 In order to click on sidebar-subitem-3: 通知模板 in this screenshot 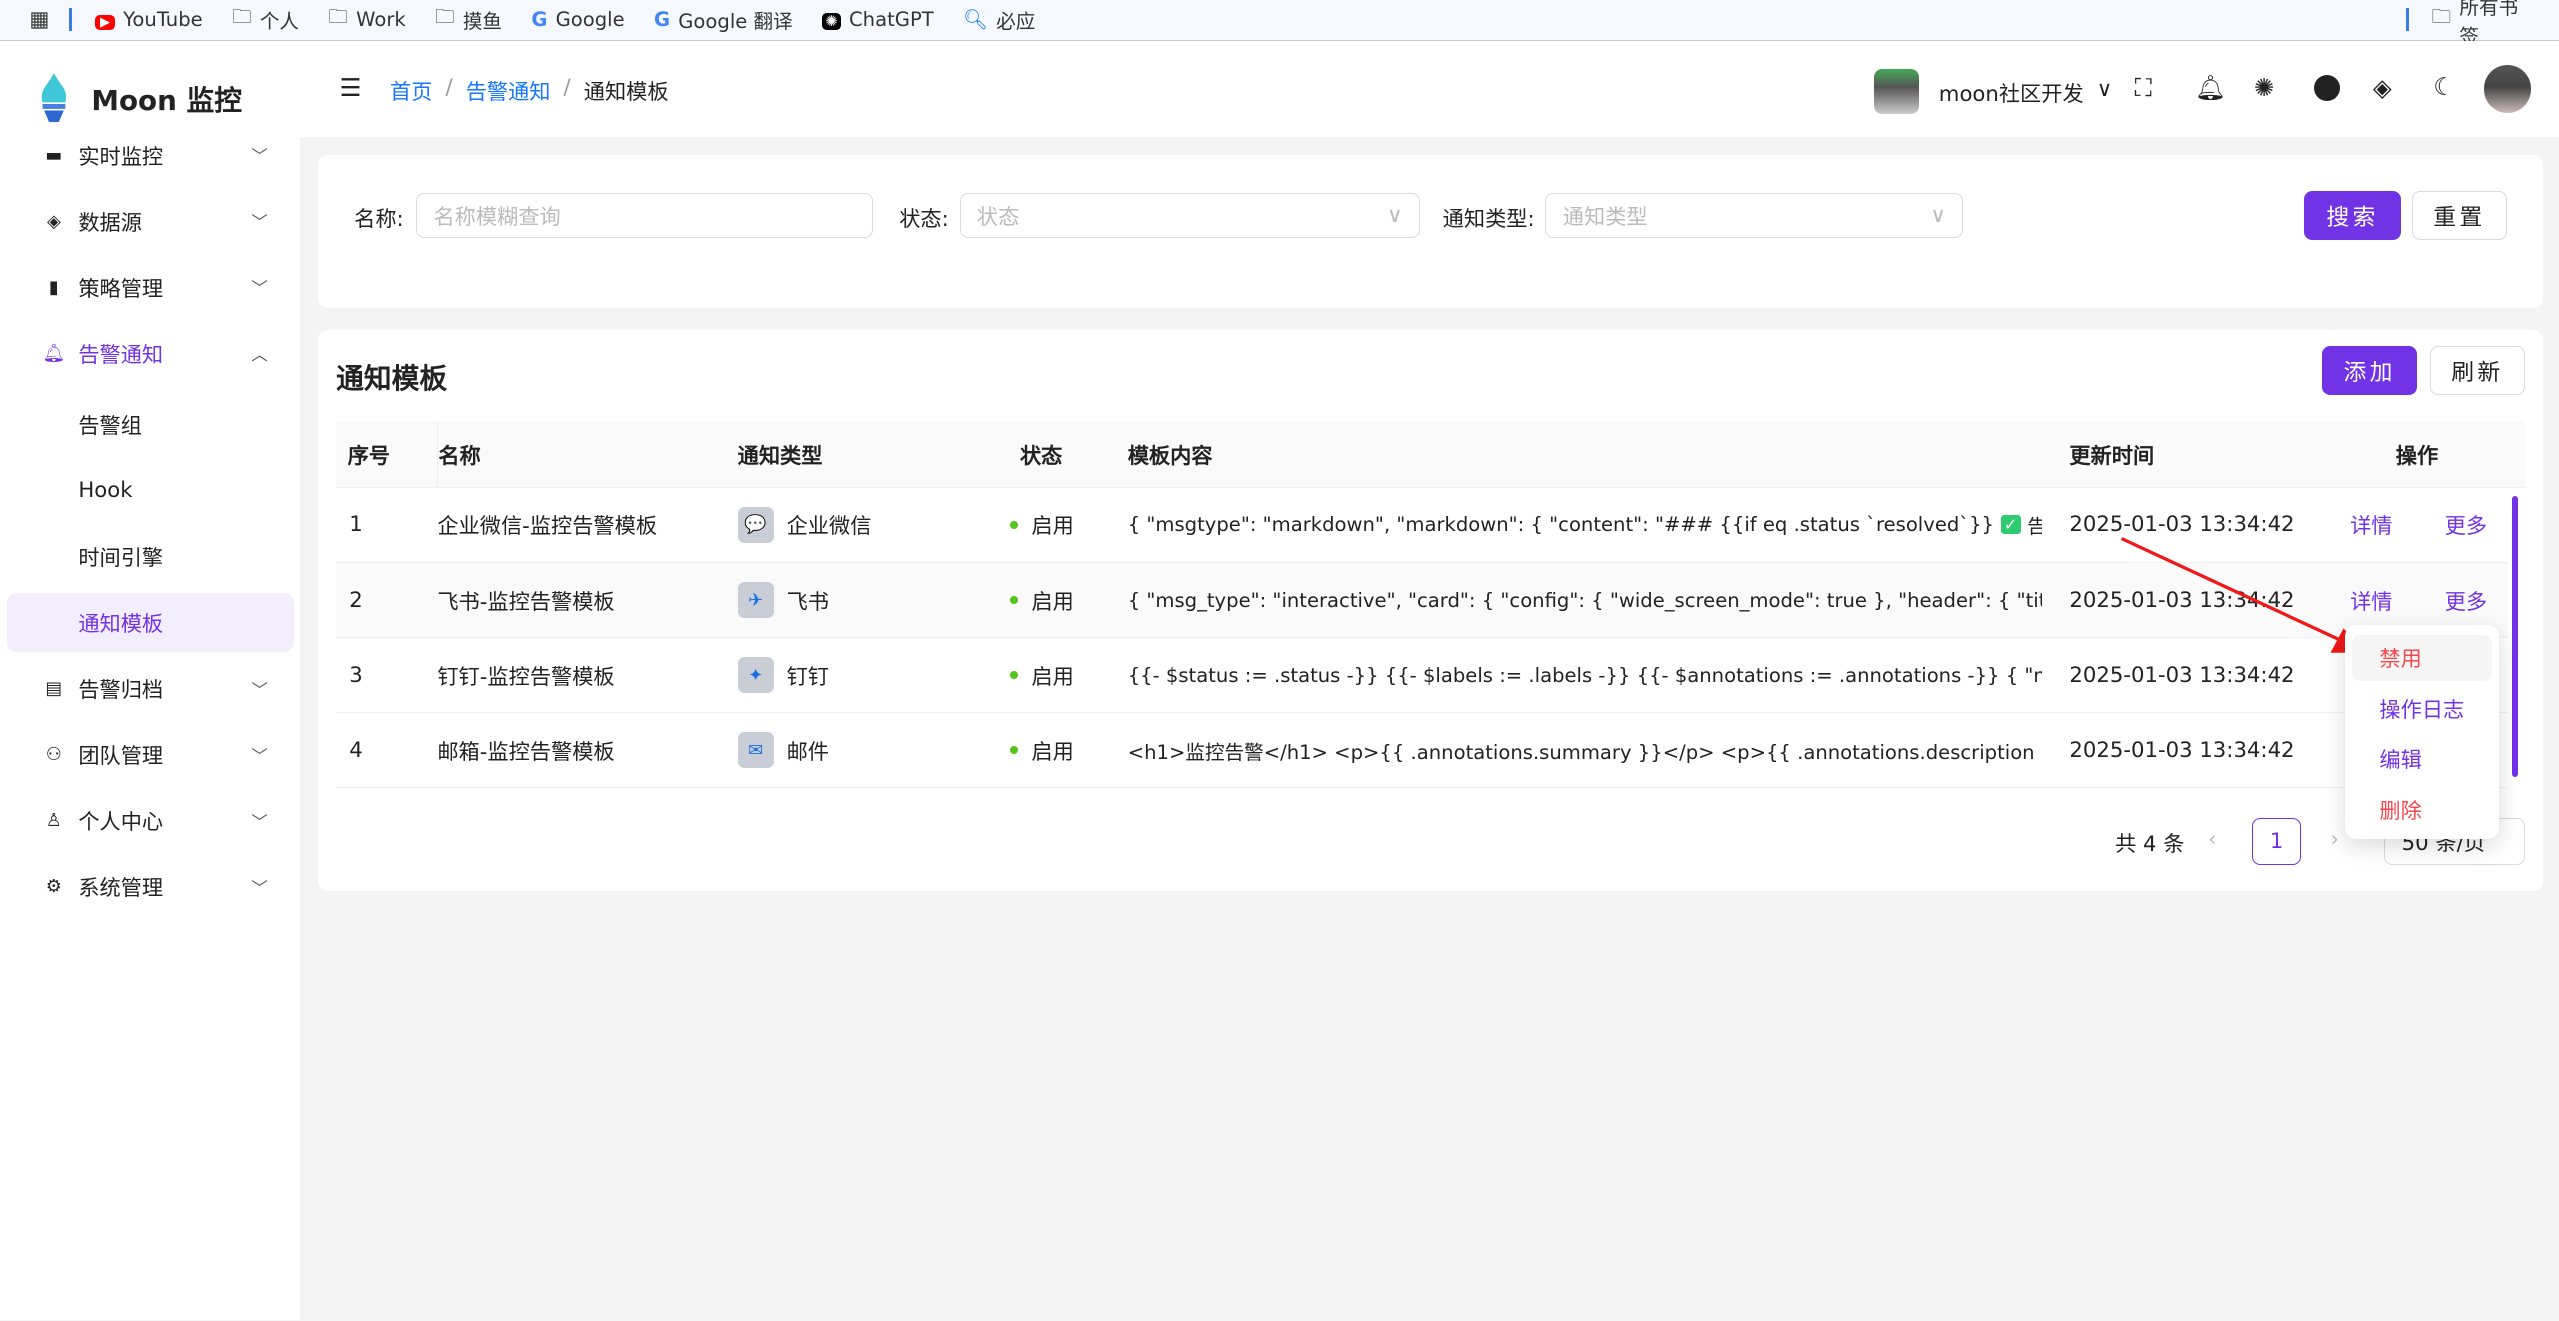, I will do `click(150, 622)`.